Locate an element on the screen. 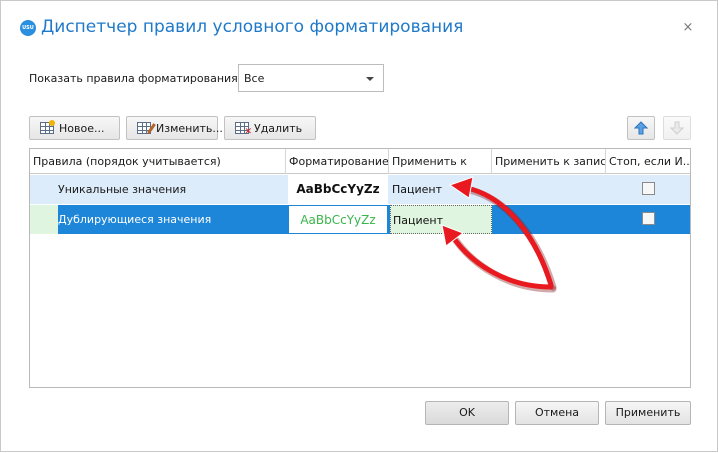 This screenshot has height=453, width=718. show-rules-label: Показать правила форматирования для: is located at coordinates (148, 78).